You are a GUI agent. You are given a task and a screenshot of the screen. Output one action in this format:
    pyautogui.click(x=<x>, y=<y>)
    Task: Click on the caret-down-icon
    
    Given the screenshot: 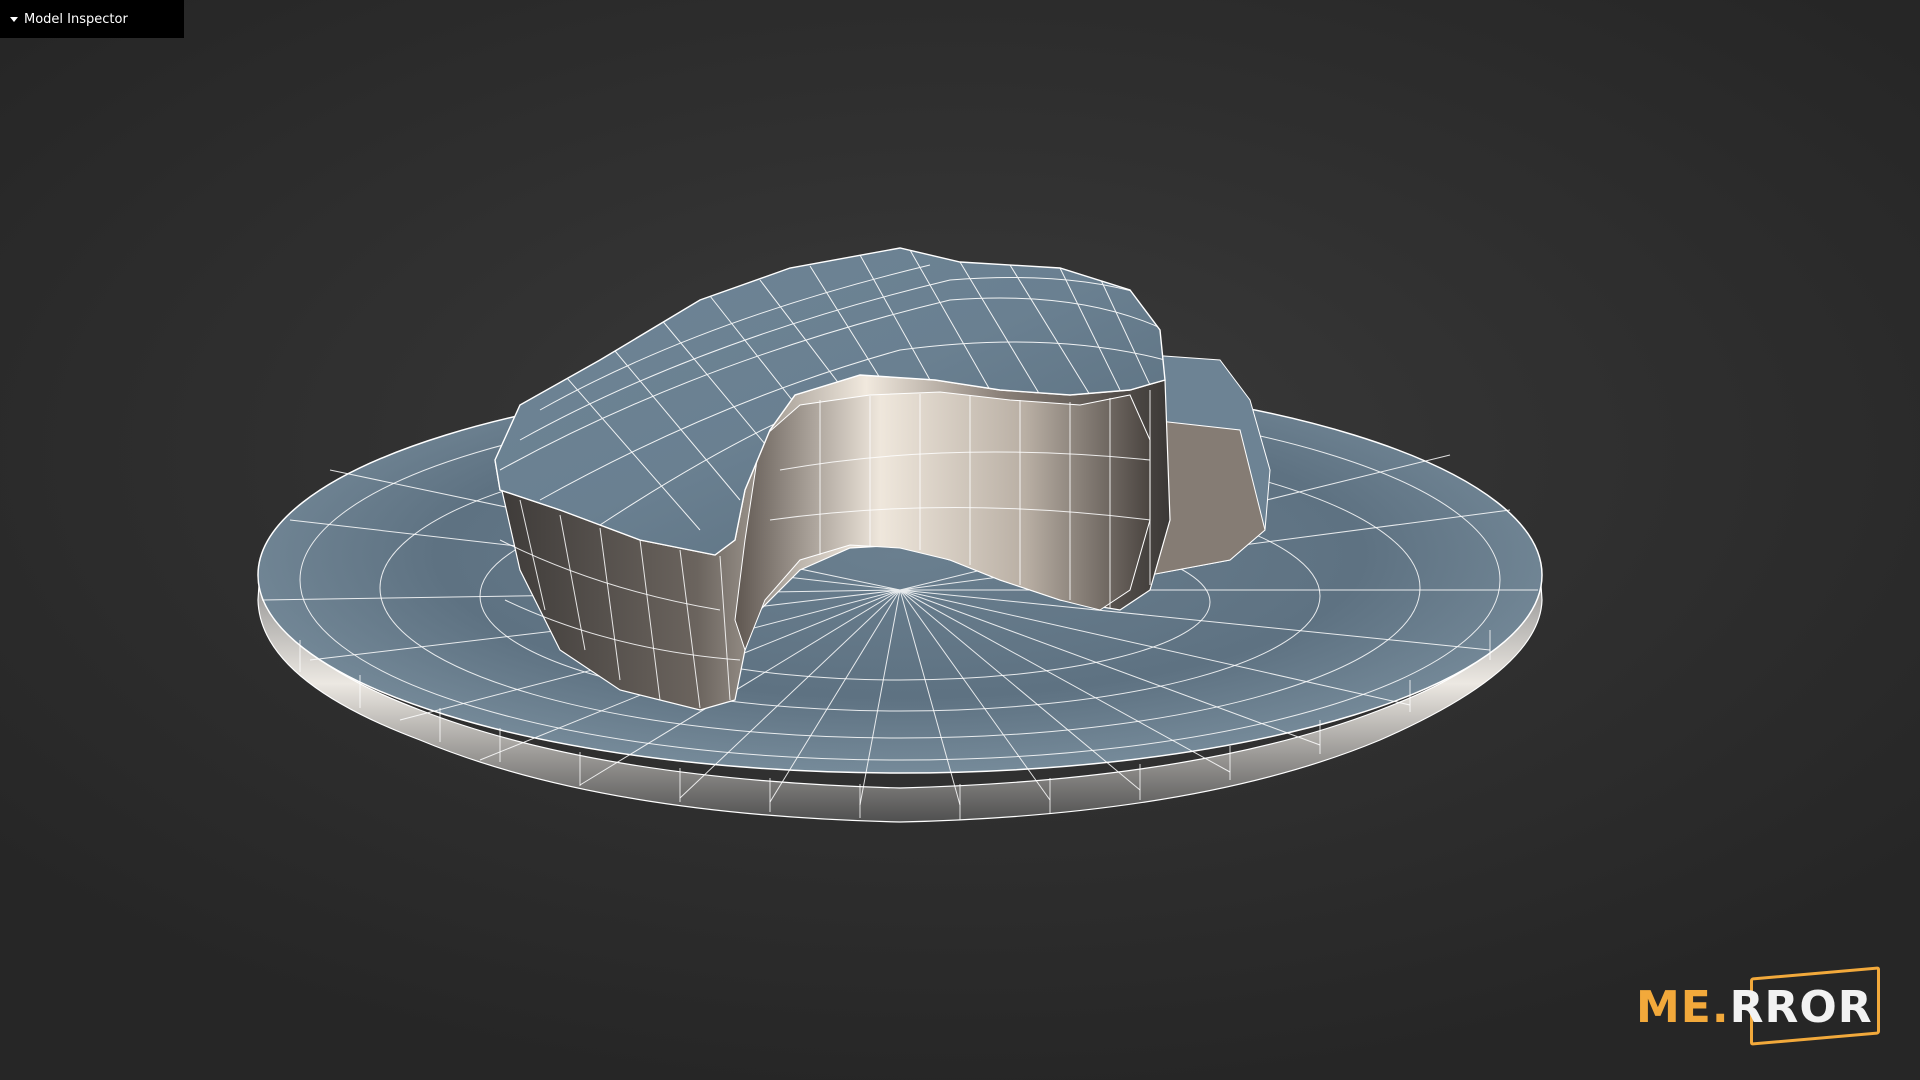 What is the action you would take?
    pyautogui.click(x=14, y=19)
    